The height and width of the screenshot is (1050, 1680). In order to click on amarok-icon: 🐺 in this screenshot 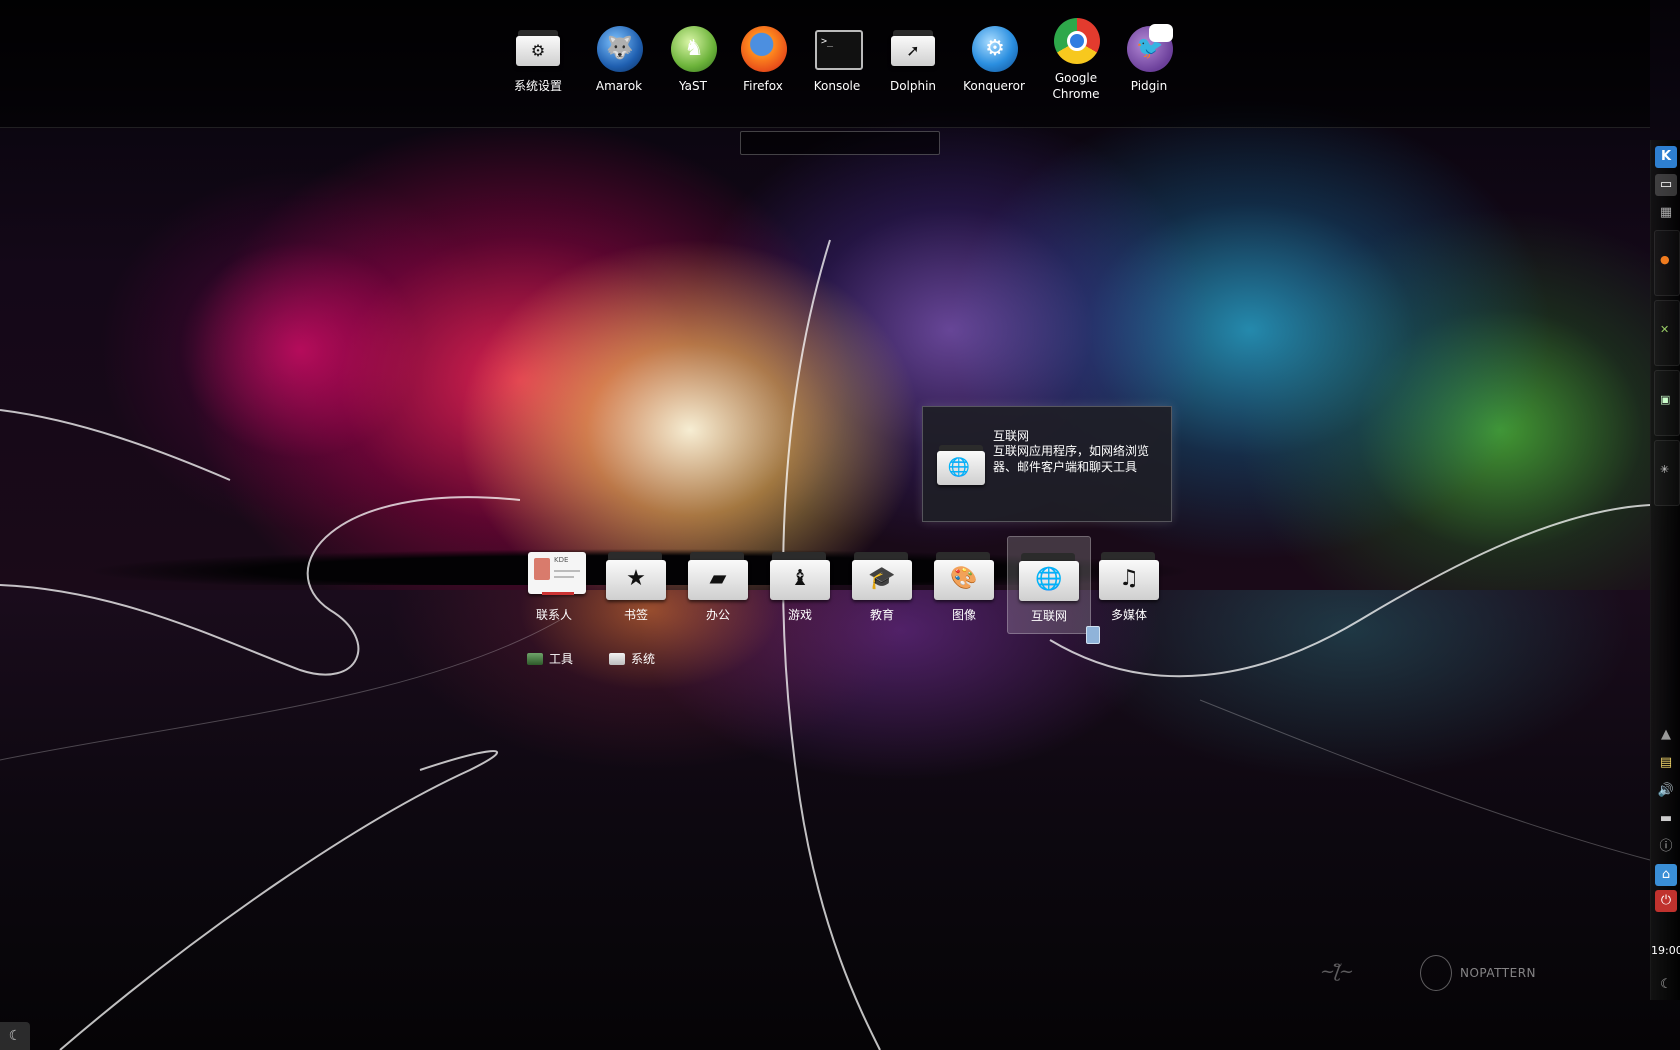, I will do `click(619, 48)`.